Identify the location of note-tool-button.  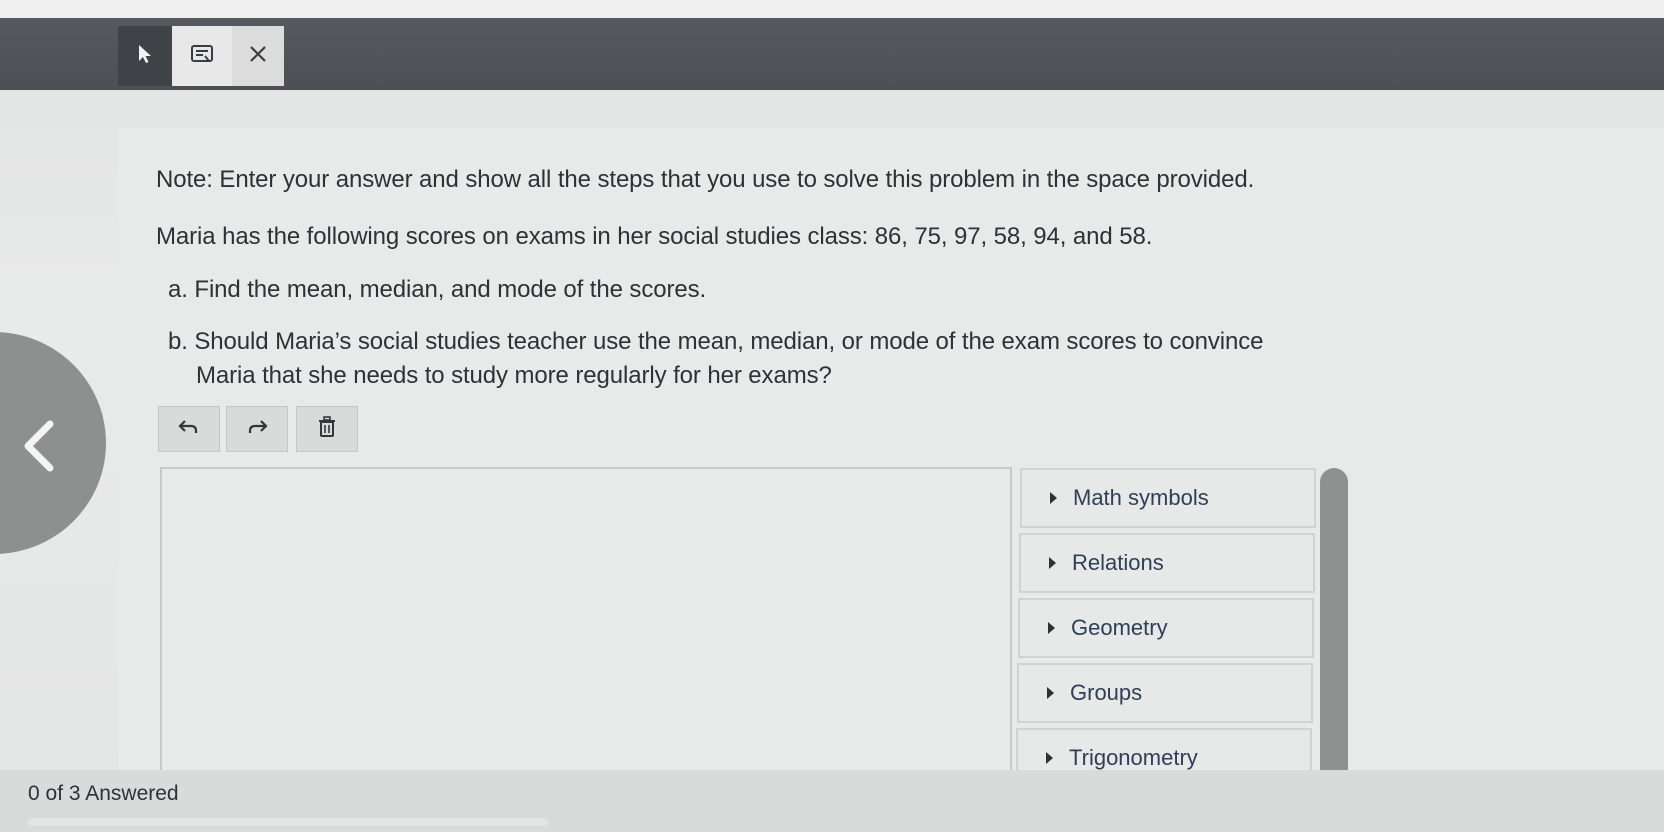
(202, 56).